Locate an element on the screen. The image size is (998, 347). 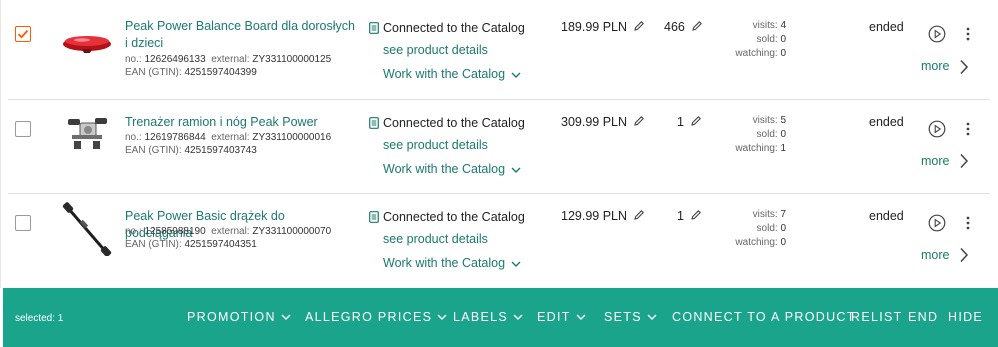
end-button: END is located at coordinates (923, 317).